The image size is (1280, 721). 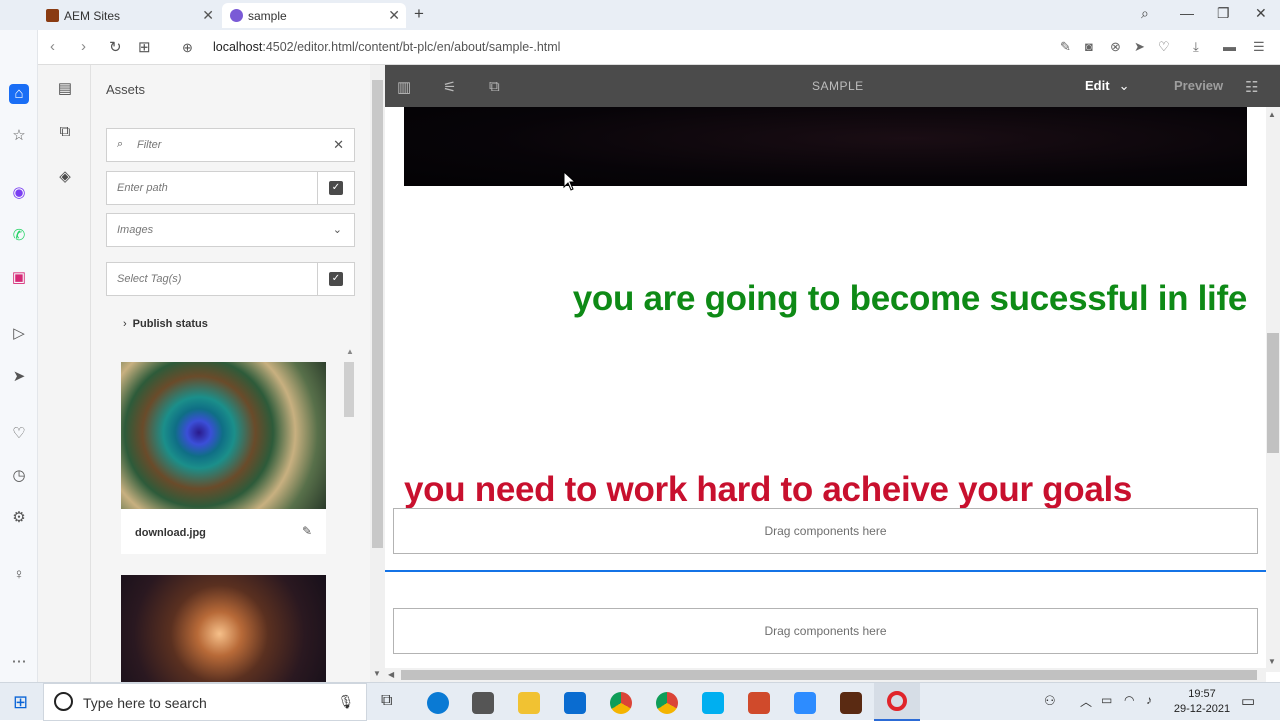 I want to click on send-page-icon: ➤, so click(x=1139, y=47).